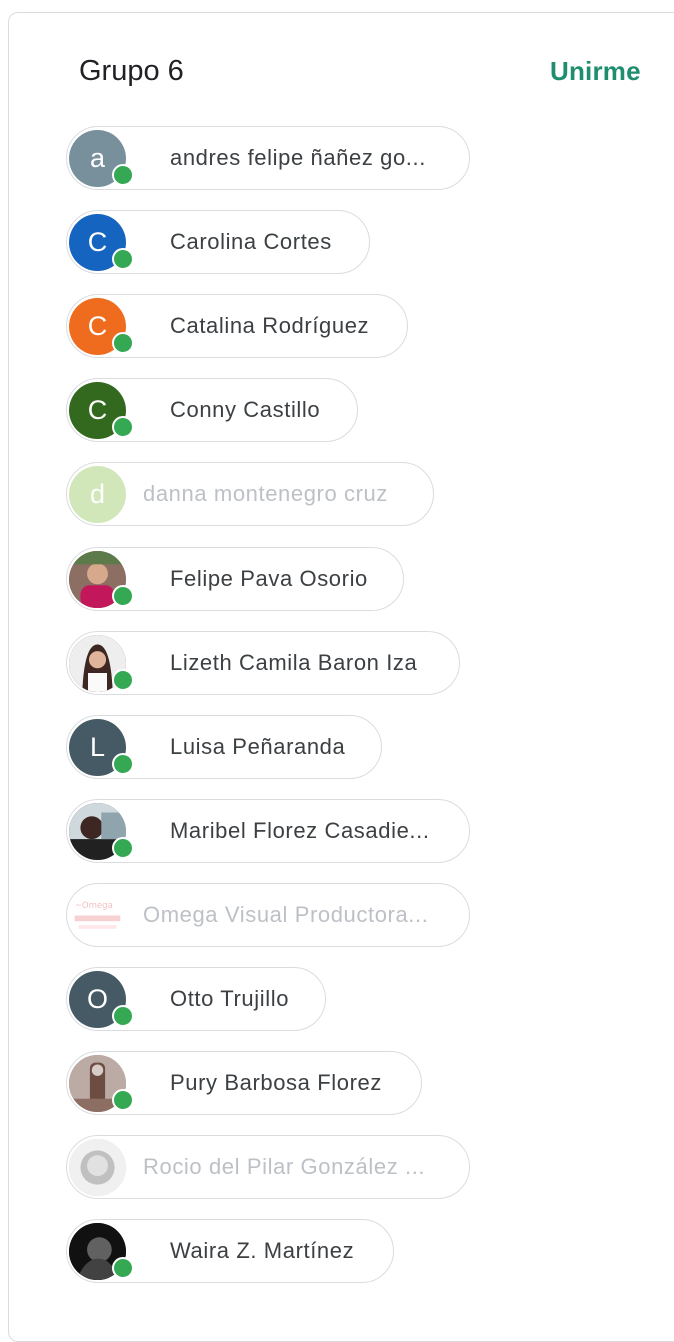  Describe the element at coordinates (258, 746) in the screenshot. I see `member-name: Luisa Peñaranda` at that location.